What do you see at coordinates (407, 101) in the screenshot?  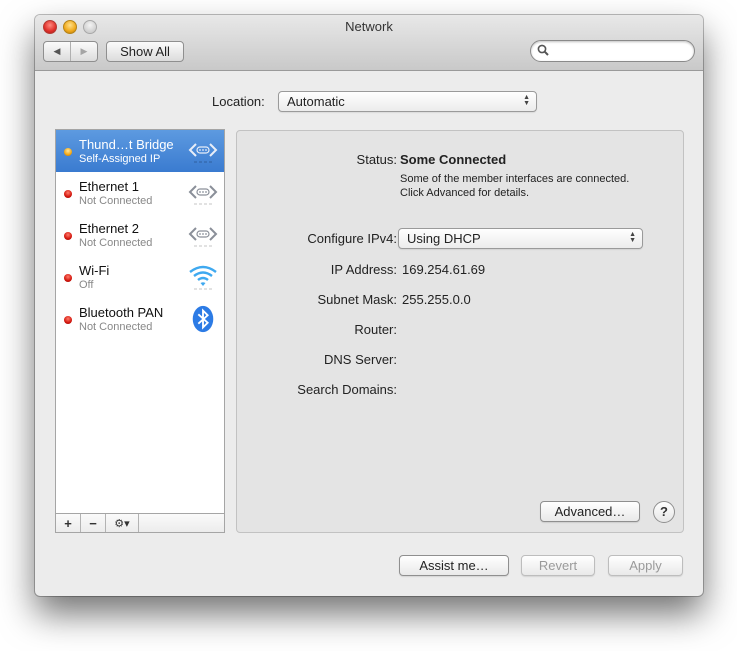 I see `location-popup: Automatic ▲ ▼` at bounding box center [407, 101].